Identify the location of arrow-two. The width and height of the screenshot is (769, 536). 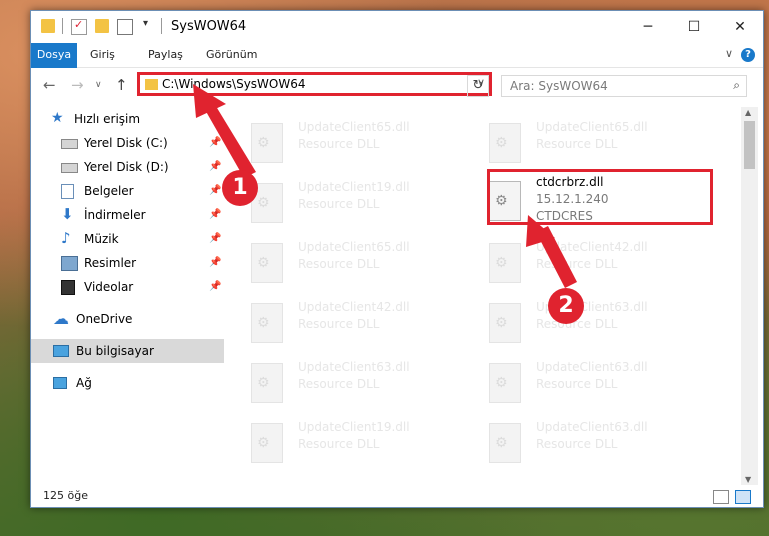
(551, 251).